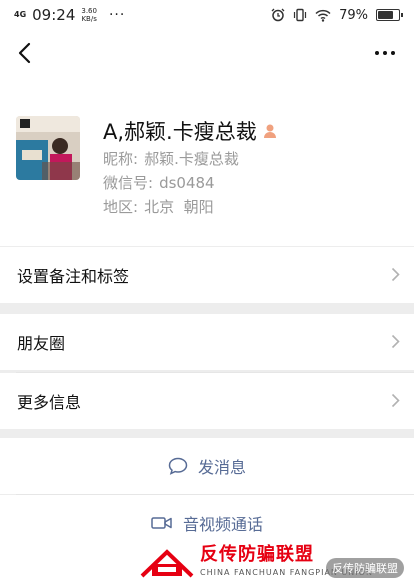 This screenshot has width=414, height=585. I want to click on union-logo-icon, so click(167, 563).